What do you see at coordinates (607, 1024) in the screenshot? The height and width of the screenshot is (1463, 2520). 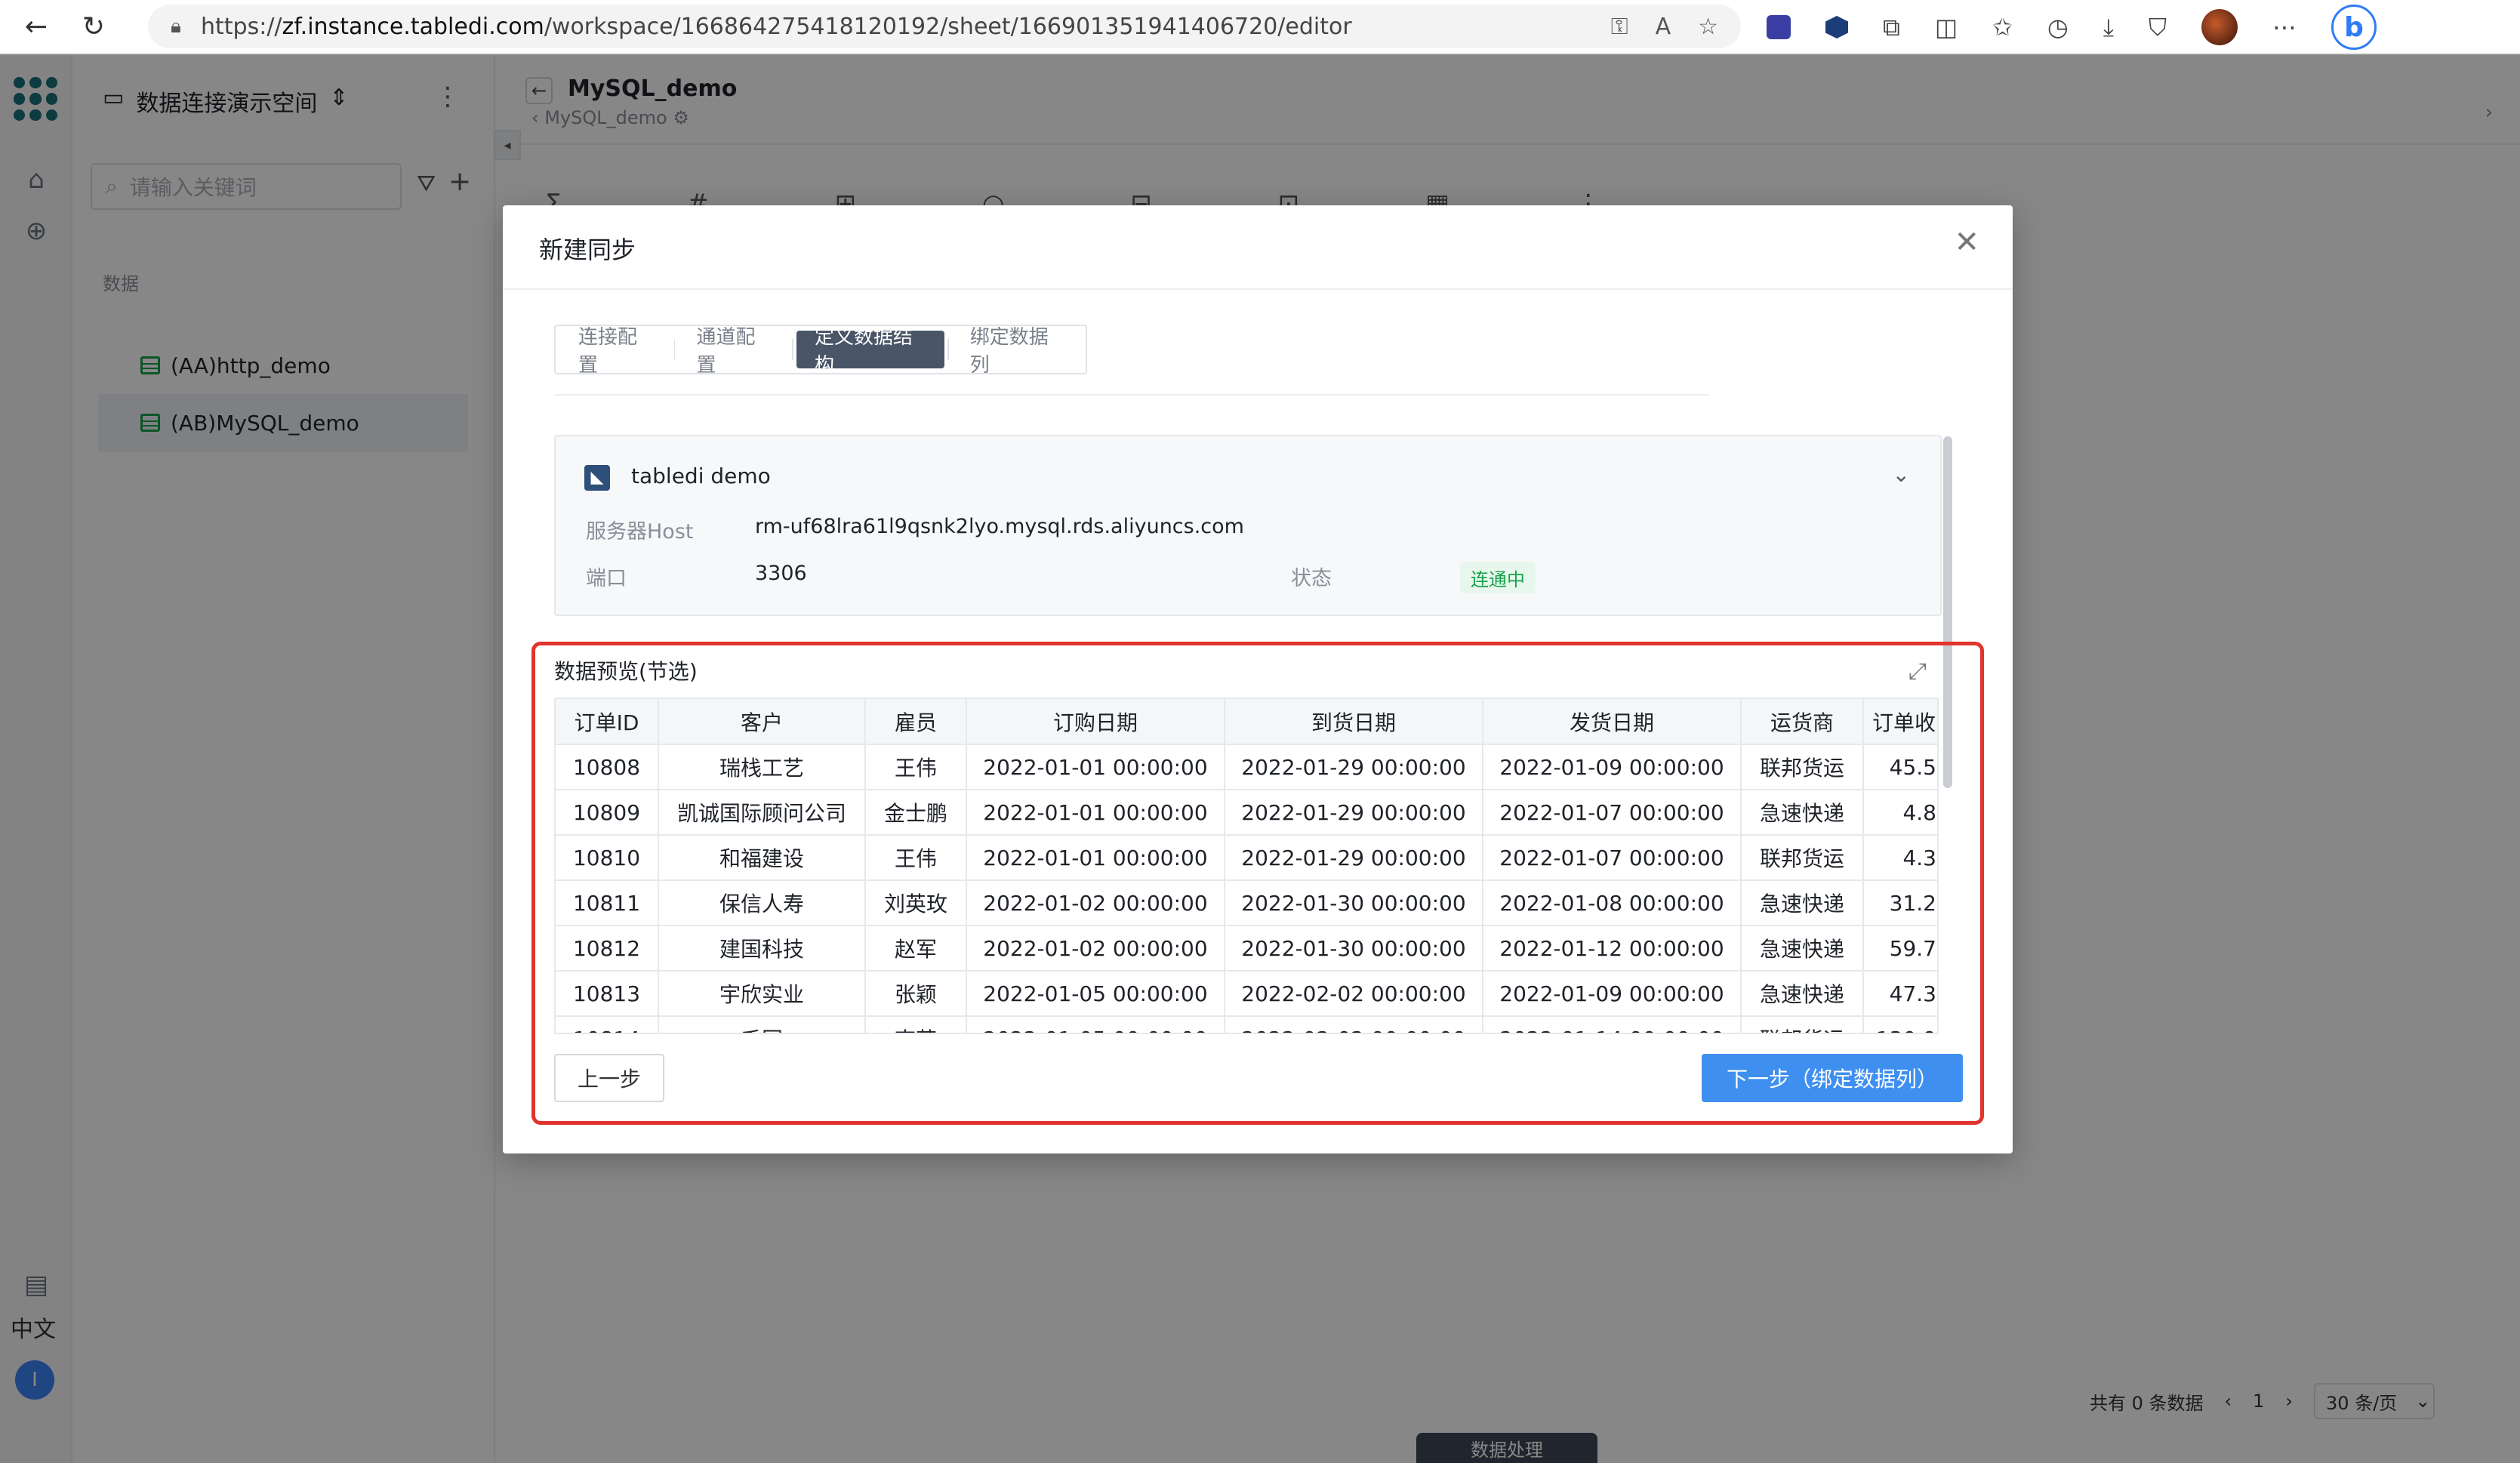 I see `table-cell: 10814` at bounding box center [607, 1024].